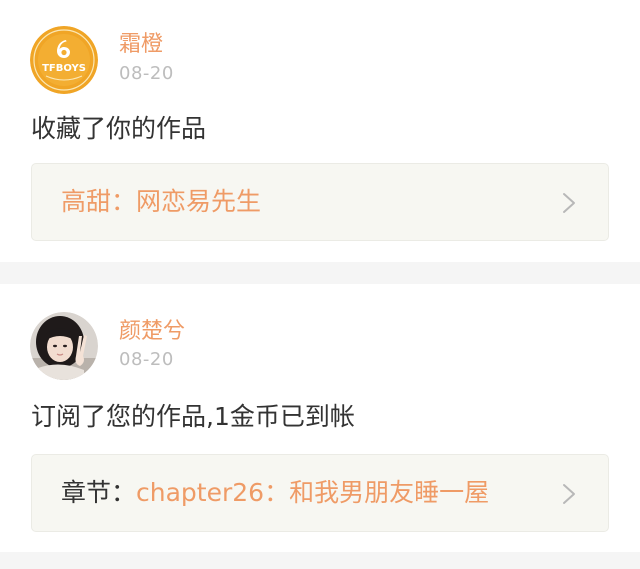 The height and width of the screenshot is (569, 640). What do you see at coordinates (99, 492) in the screenshot?
I see `chapter-prefix: 章节：` at bounding box center [99, 492].